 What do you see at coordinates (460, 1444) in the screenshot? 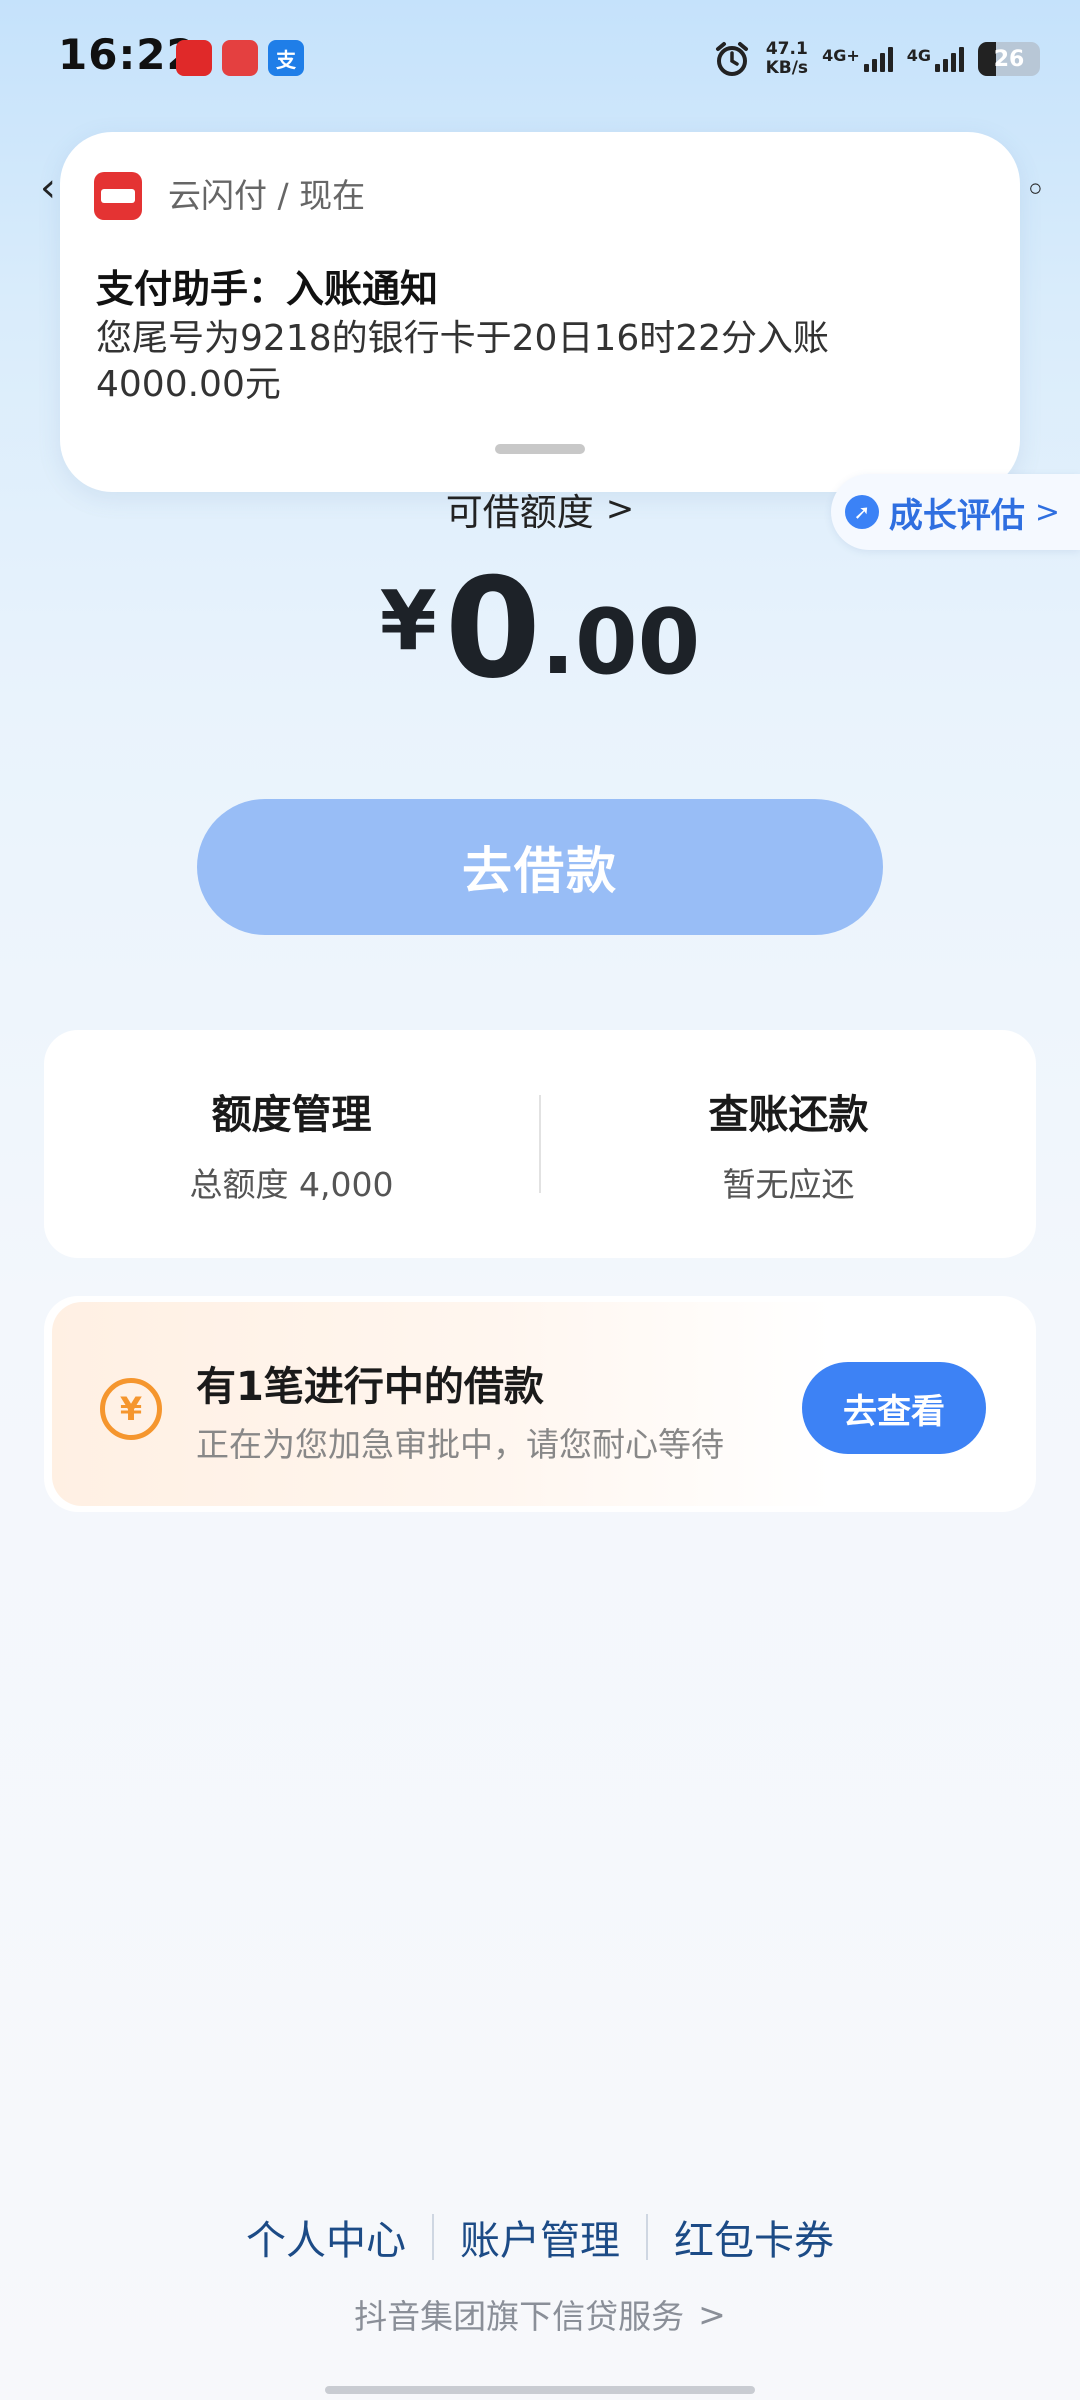
I see `loan-subtitle: 正在为您加急审批中，请您耐心等待` at bounding box center [460, 1444].